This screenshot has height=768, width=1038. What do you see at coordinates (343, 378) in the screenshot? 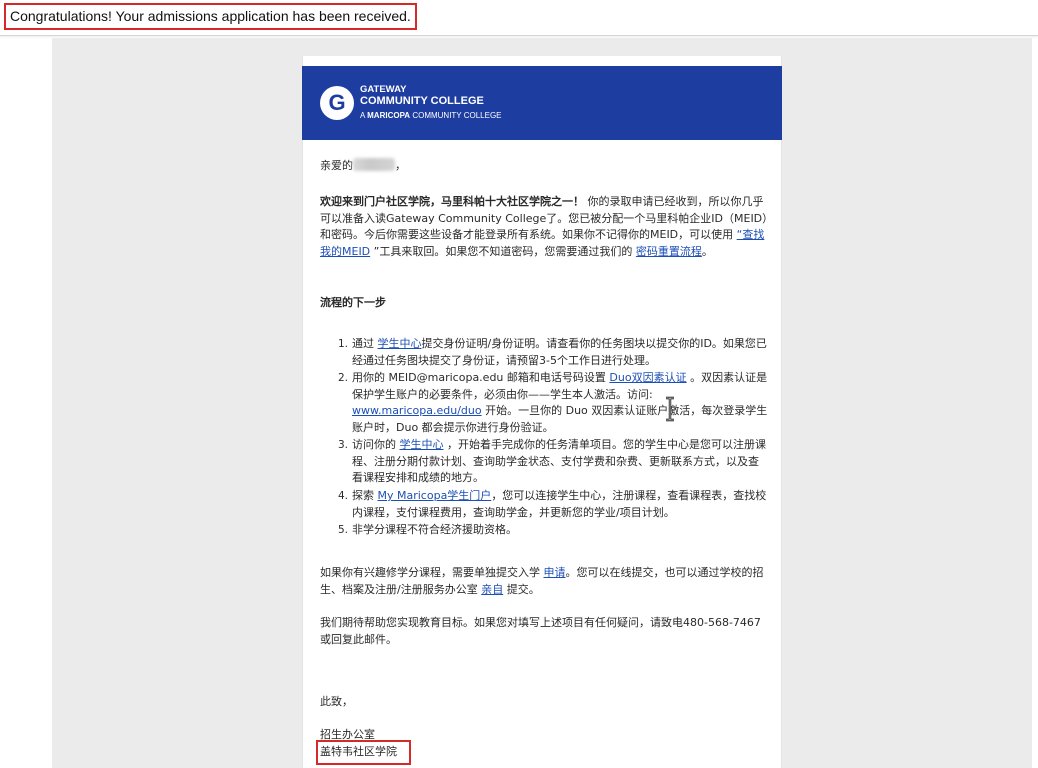
I see `step-number: 2.` at bounding box center [343, 378].